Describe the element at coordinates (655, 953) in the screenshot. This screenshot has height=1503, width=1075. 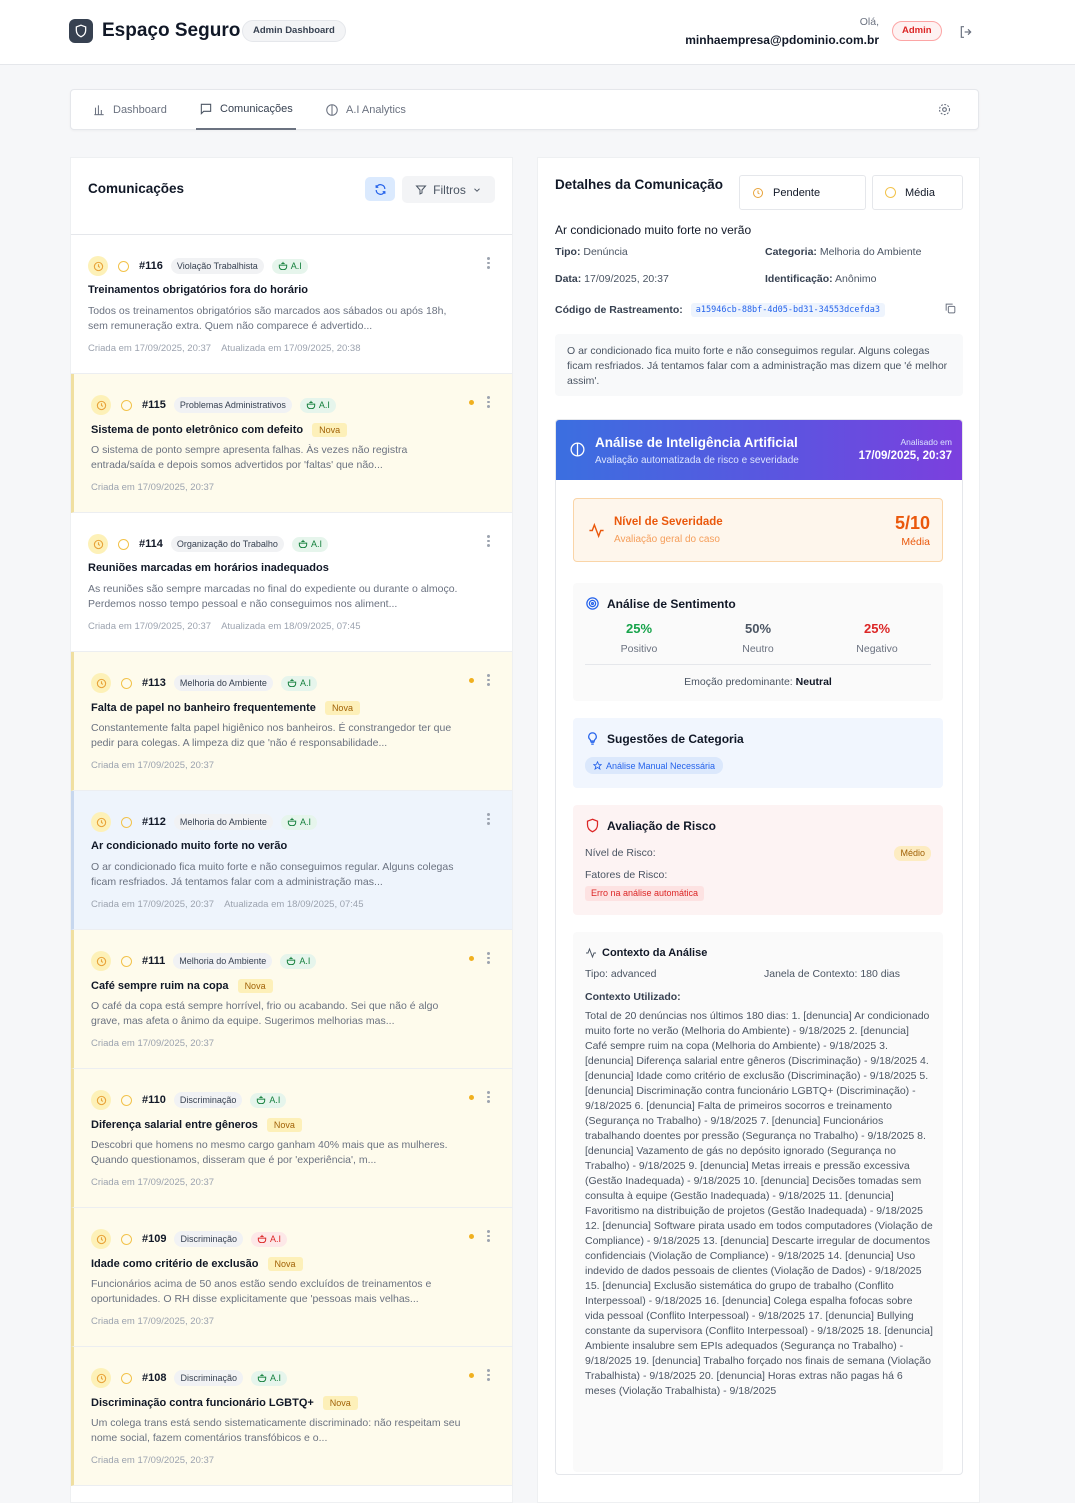
I see `context-title: Contexto da Análise` at that location.